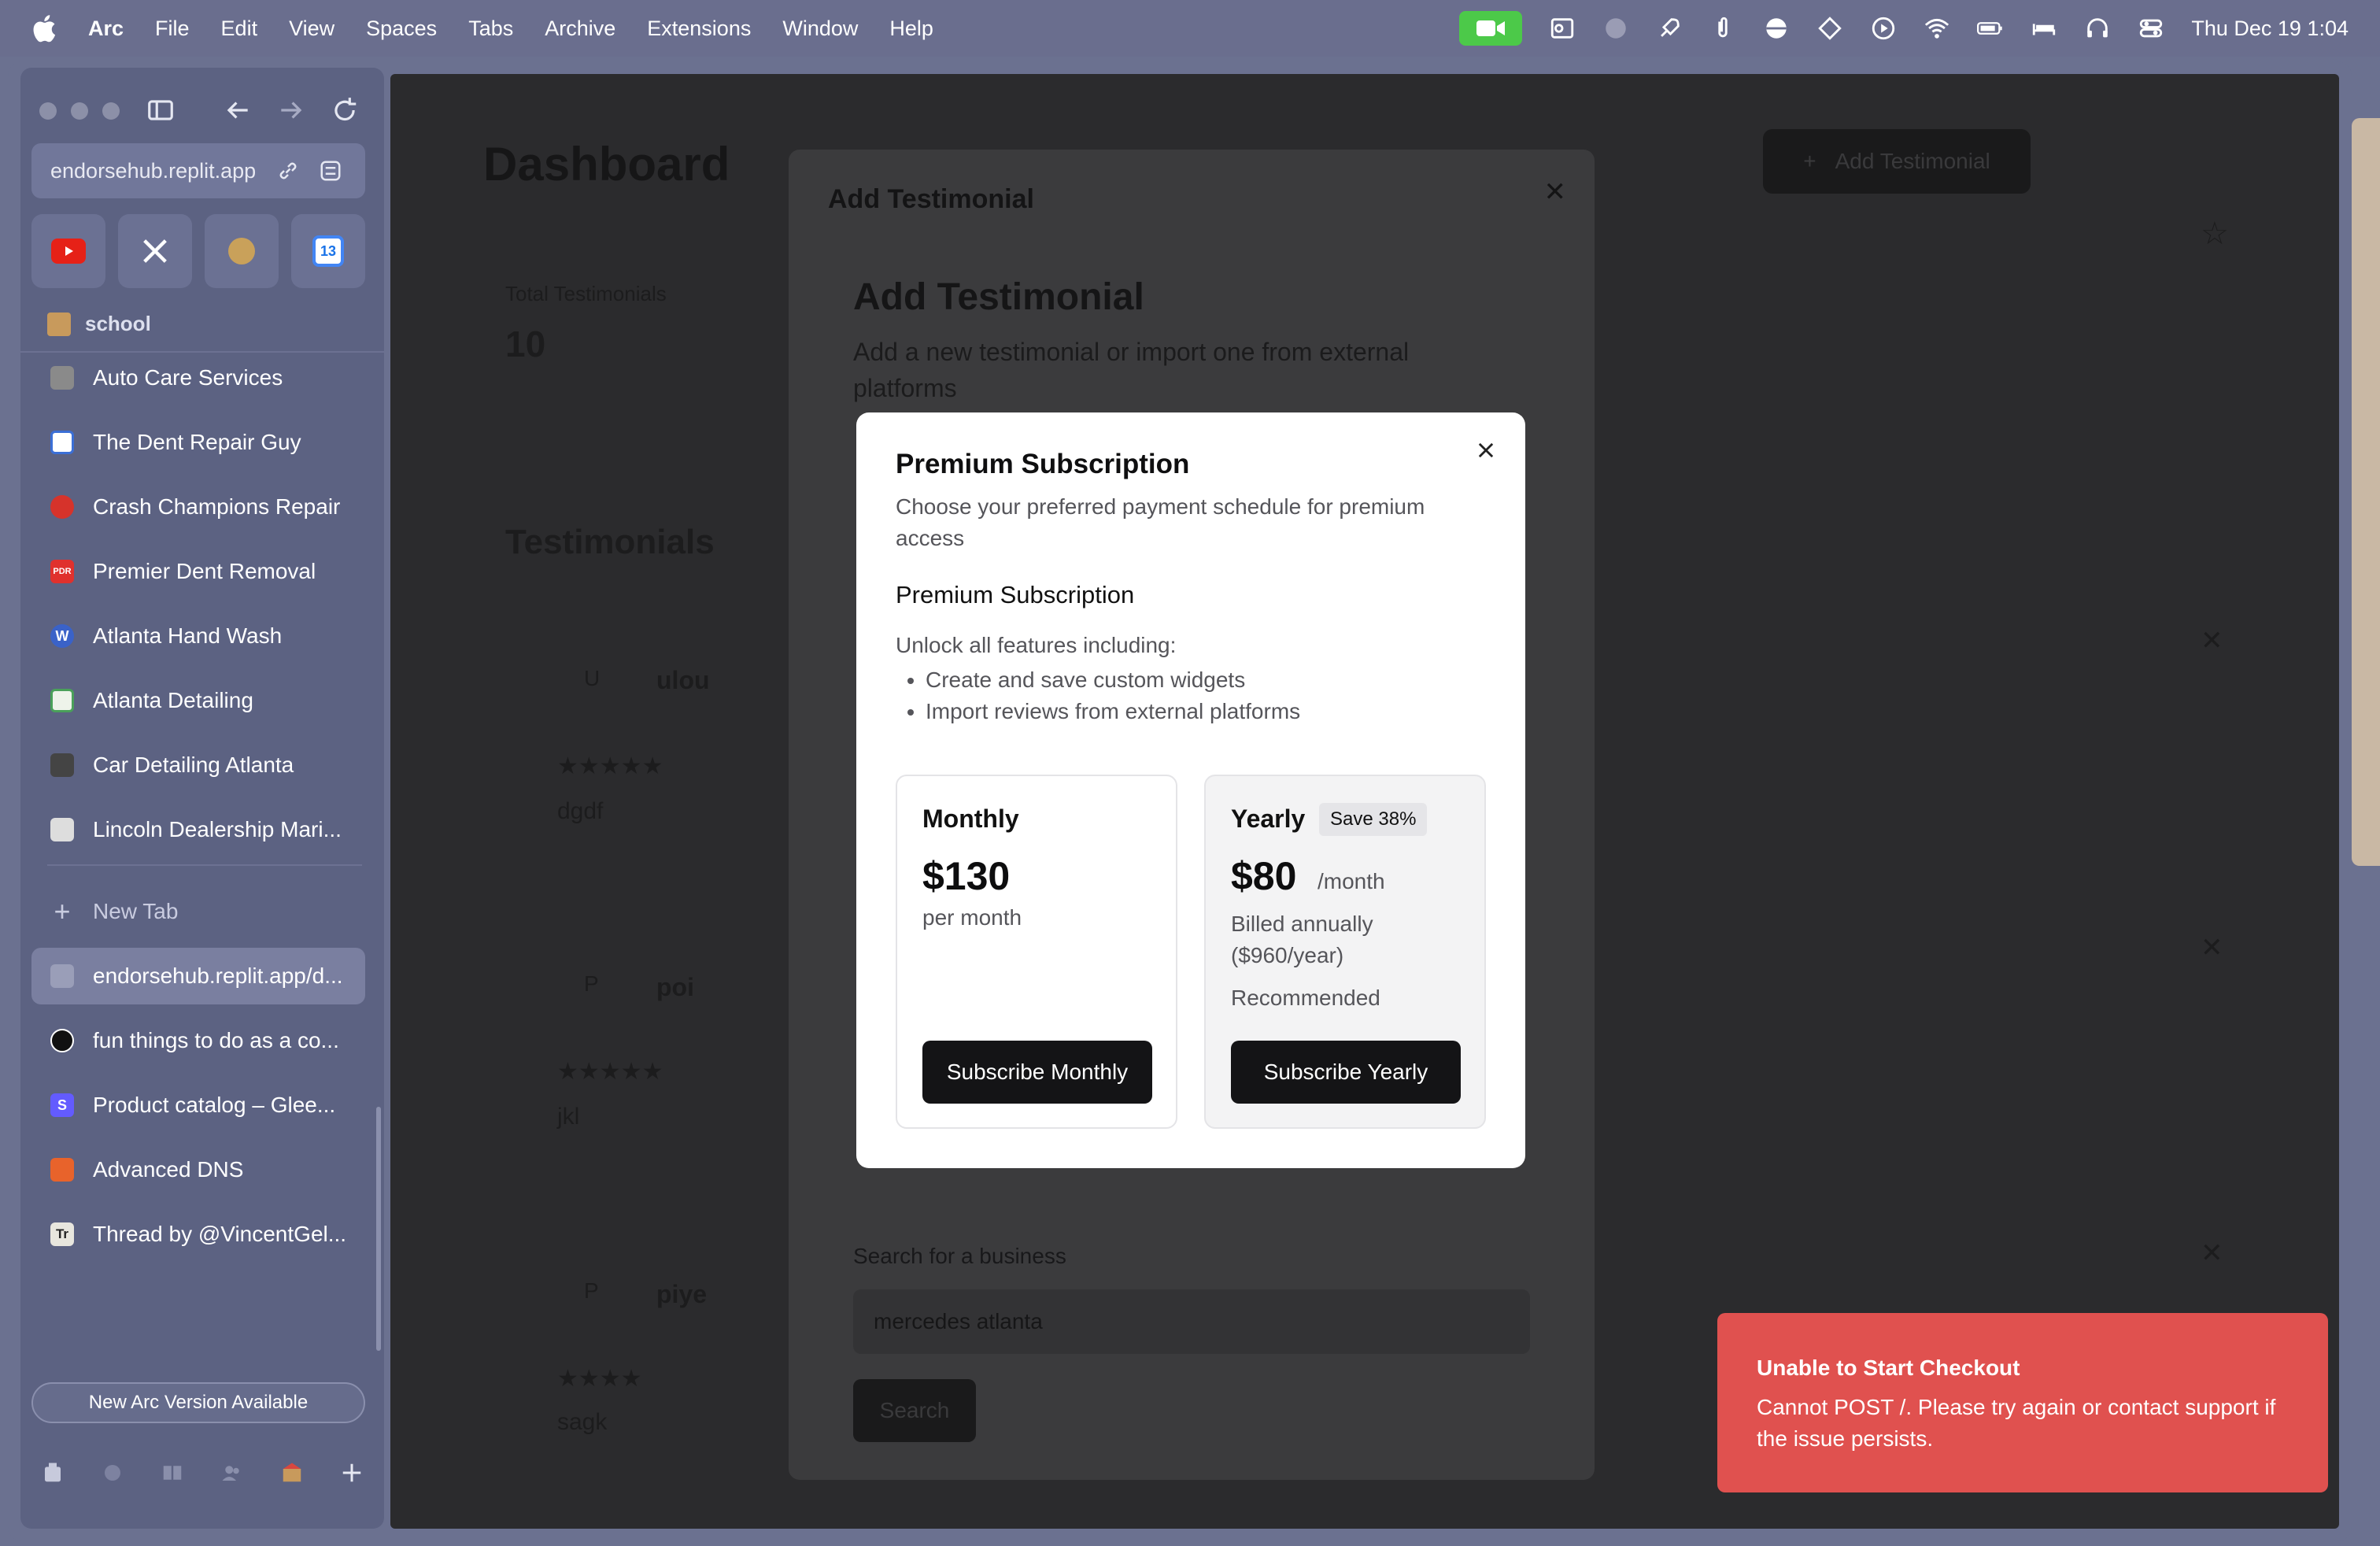 The width and height of the screenshot is (2380, 1546). I want to click on space-header: school, so click(99, 324).